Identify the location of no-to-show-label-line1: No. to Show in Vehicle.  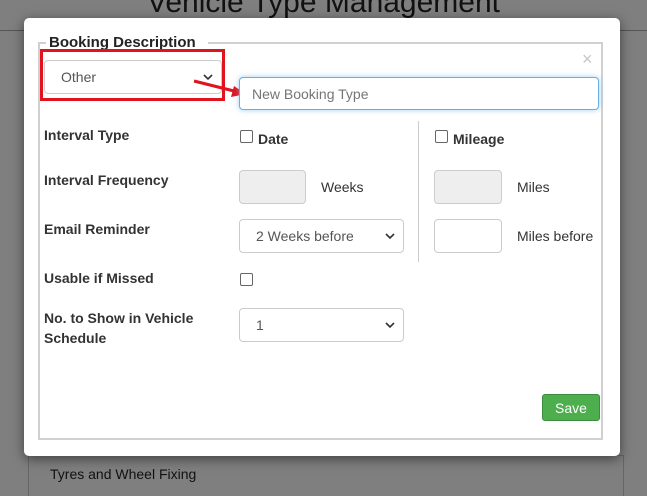
(119, 318).